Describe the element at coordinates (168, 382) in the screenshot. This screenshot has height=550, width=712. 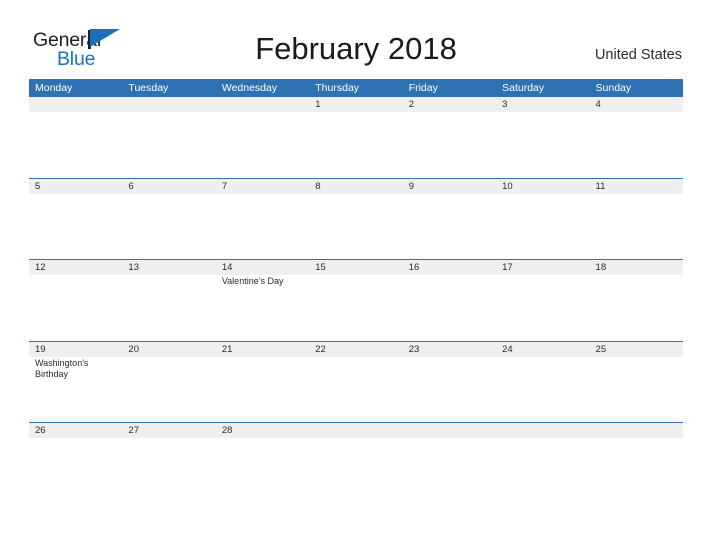
I see `calendar-day-cell-20: 20` at that location.